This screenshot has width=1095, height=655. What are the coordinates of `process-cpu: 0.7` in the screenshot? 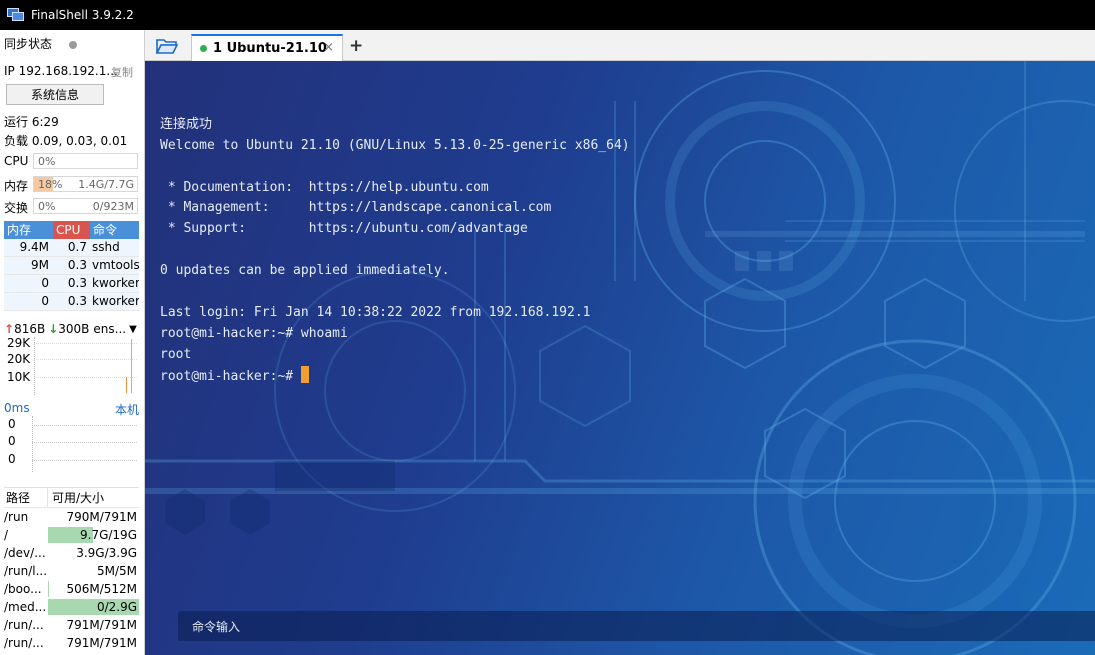 It's located at (77, 247).